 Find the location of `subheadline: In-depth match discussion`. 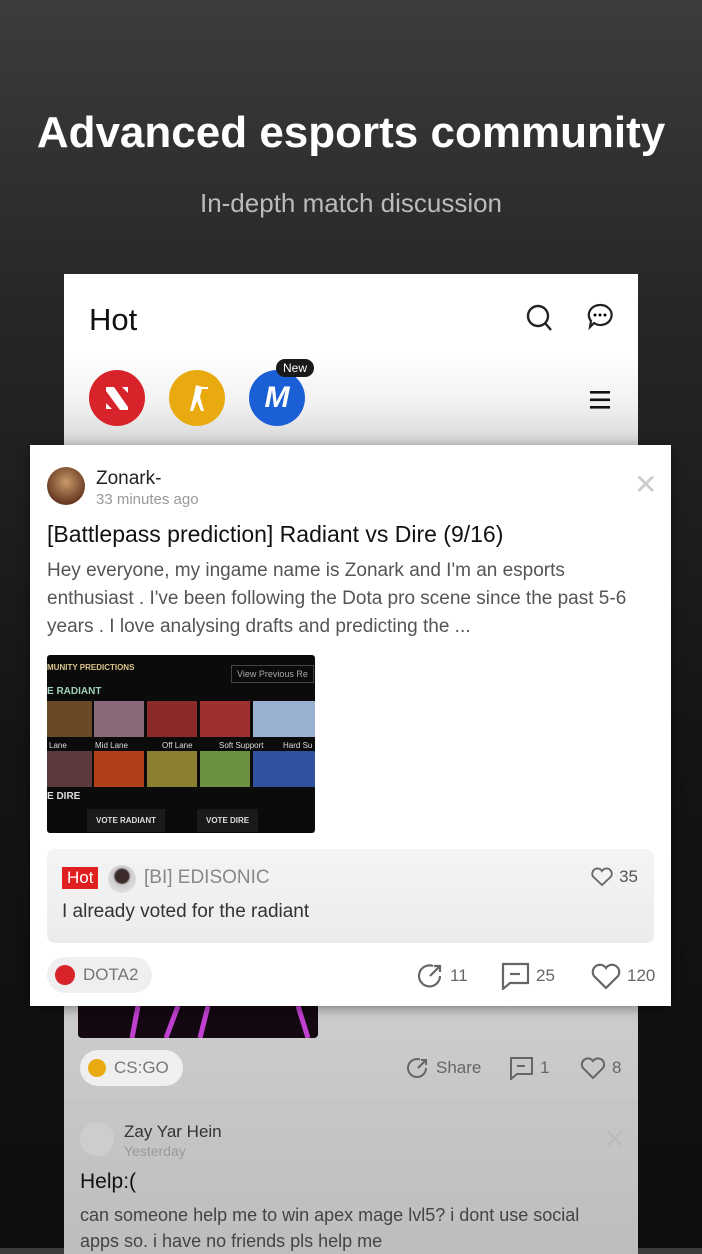

subheadline: In-depth match discussion is located at coordinates (351, 203).